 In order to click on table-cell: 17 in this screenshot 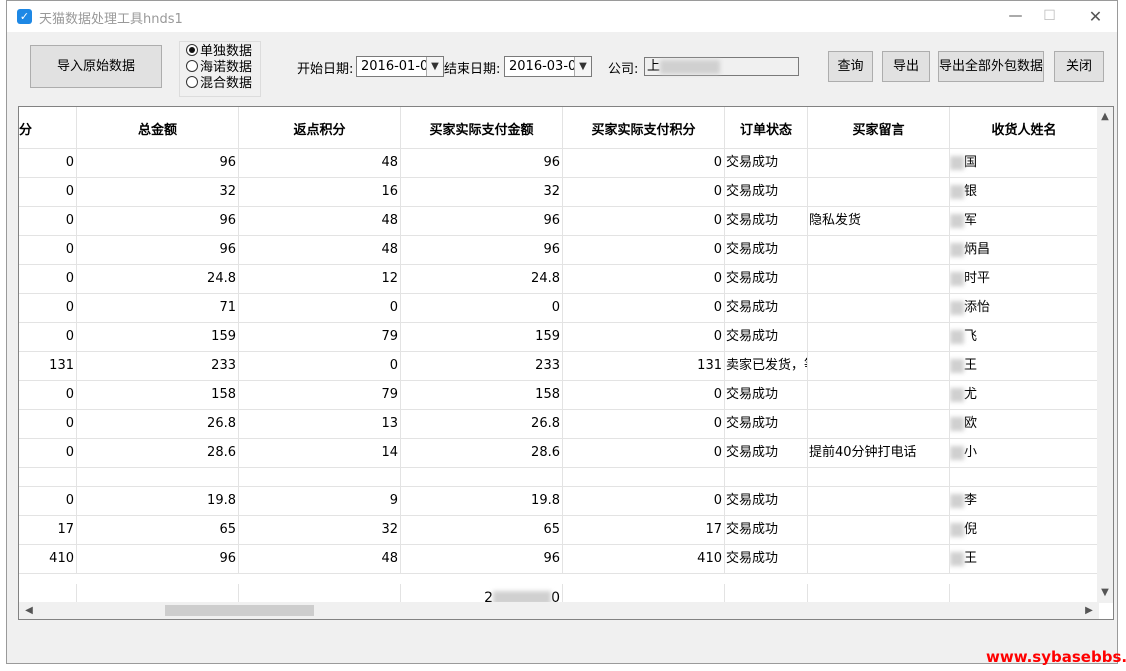, I will do `click(644, 530)`.